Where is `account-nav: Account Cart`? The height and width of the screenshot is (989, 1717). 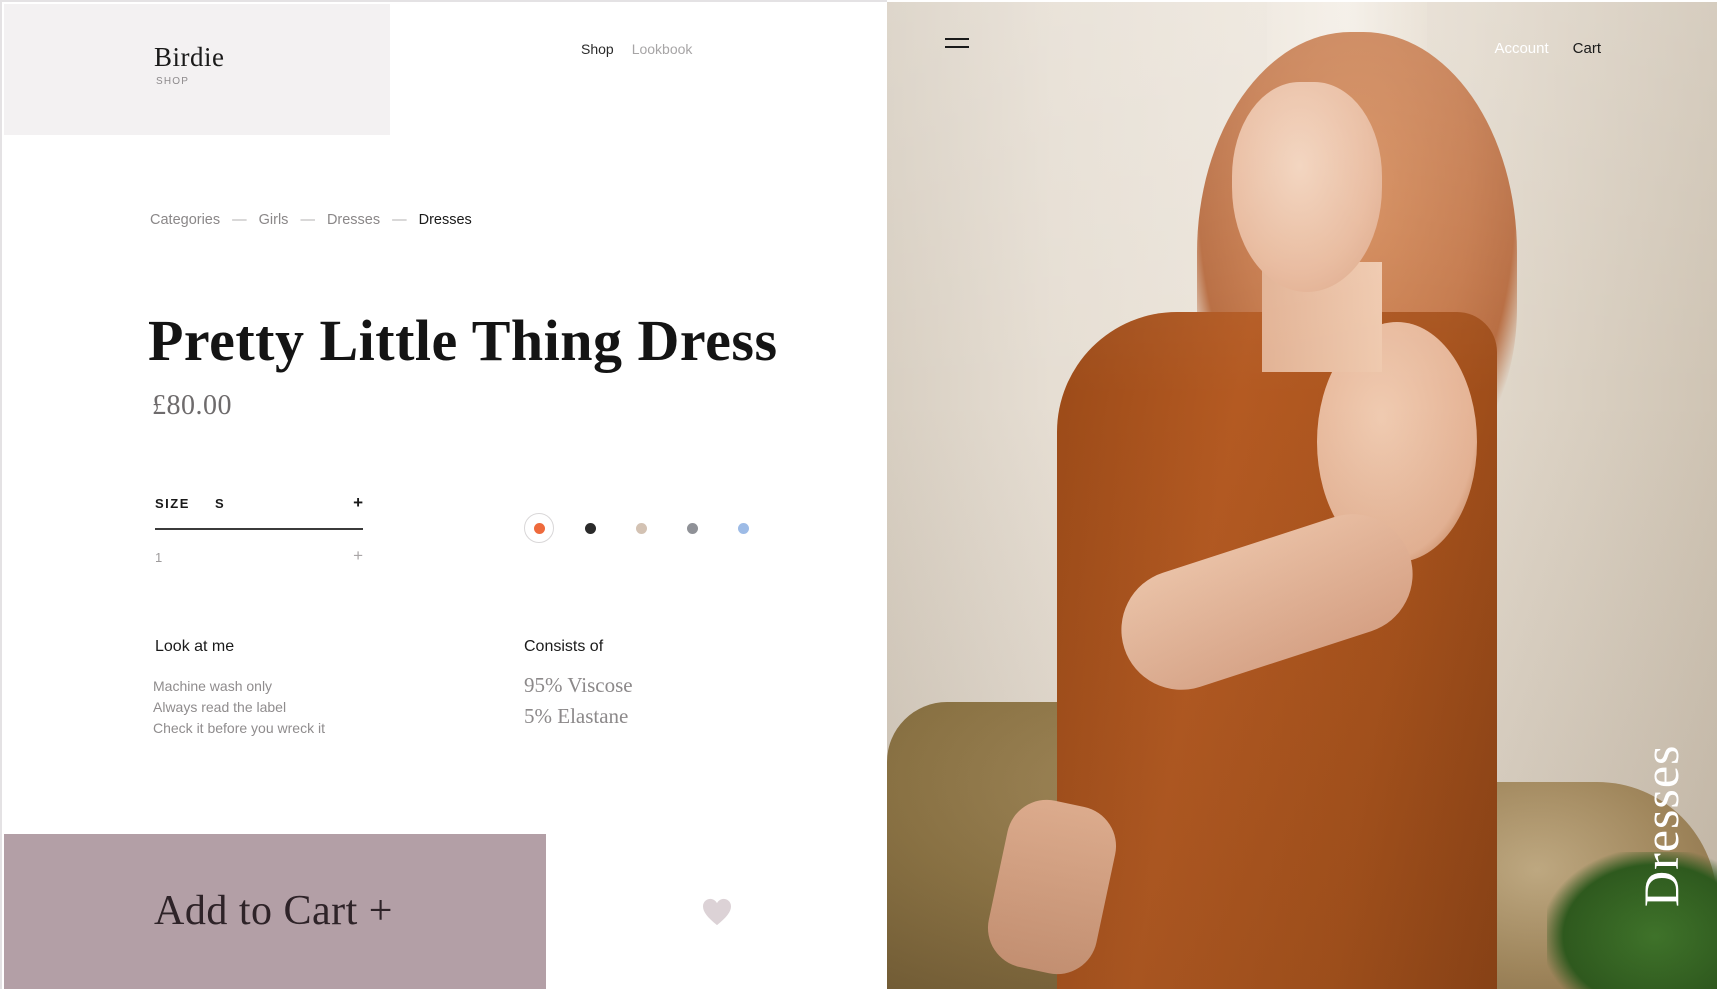
account-nav: Account Cart is located at coordinates (1547, 48).